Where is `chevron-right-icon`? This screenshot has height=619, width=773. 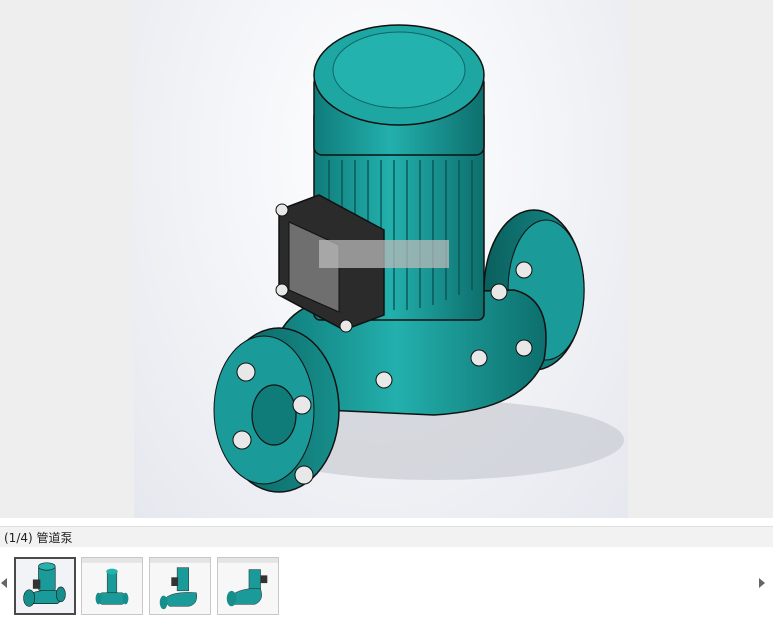
chevron-right-icon is located at coordinates (762, 583).